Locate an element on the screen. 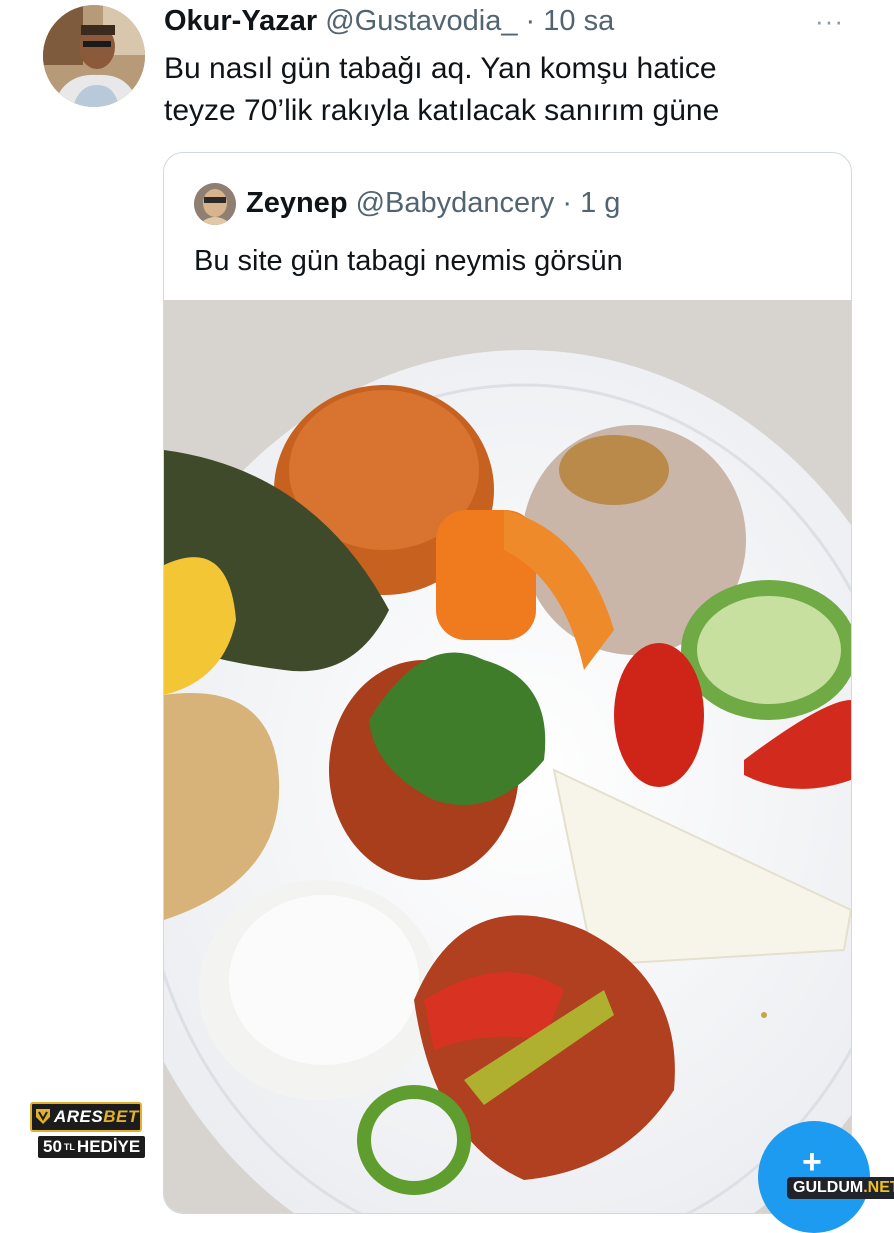 The image size is (894, 1233). aresbet-wordmark: ARESBET is located at coordinates (96, 1117).